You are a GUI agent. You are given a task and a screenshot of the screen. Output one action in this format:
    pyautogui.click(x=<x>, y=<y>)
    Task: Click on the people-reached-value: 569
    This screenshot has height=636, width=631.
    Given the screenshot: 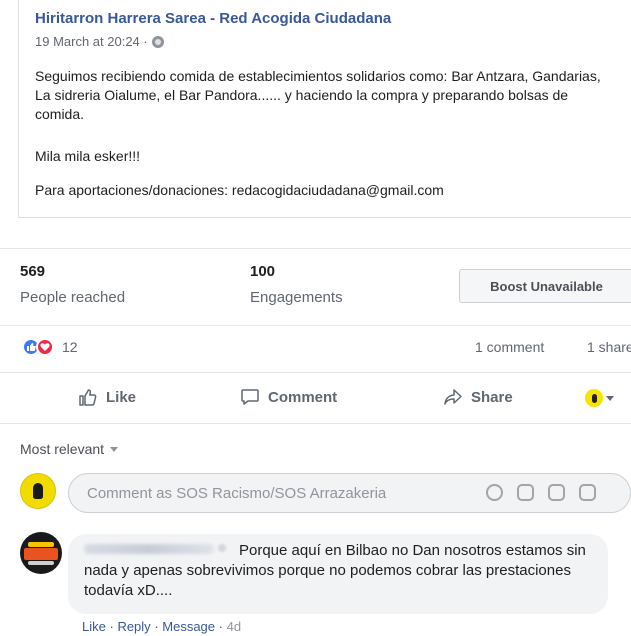 What is the action you would take?
    pyautogui.click(x=32, y=271)
    